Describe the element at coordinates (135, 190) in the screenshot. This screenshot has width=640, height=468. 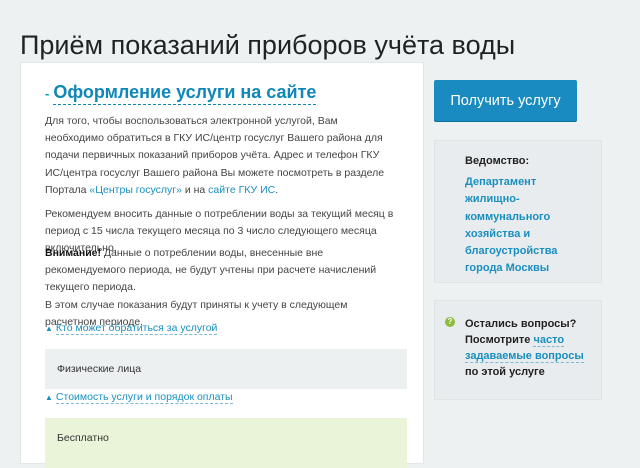
I see `gov-centers-link: «Центры госуслуг»` at that location.